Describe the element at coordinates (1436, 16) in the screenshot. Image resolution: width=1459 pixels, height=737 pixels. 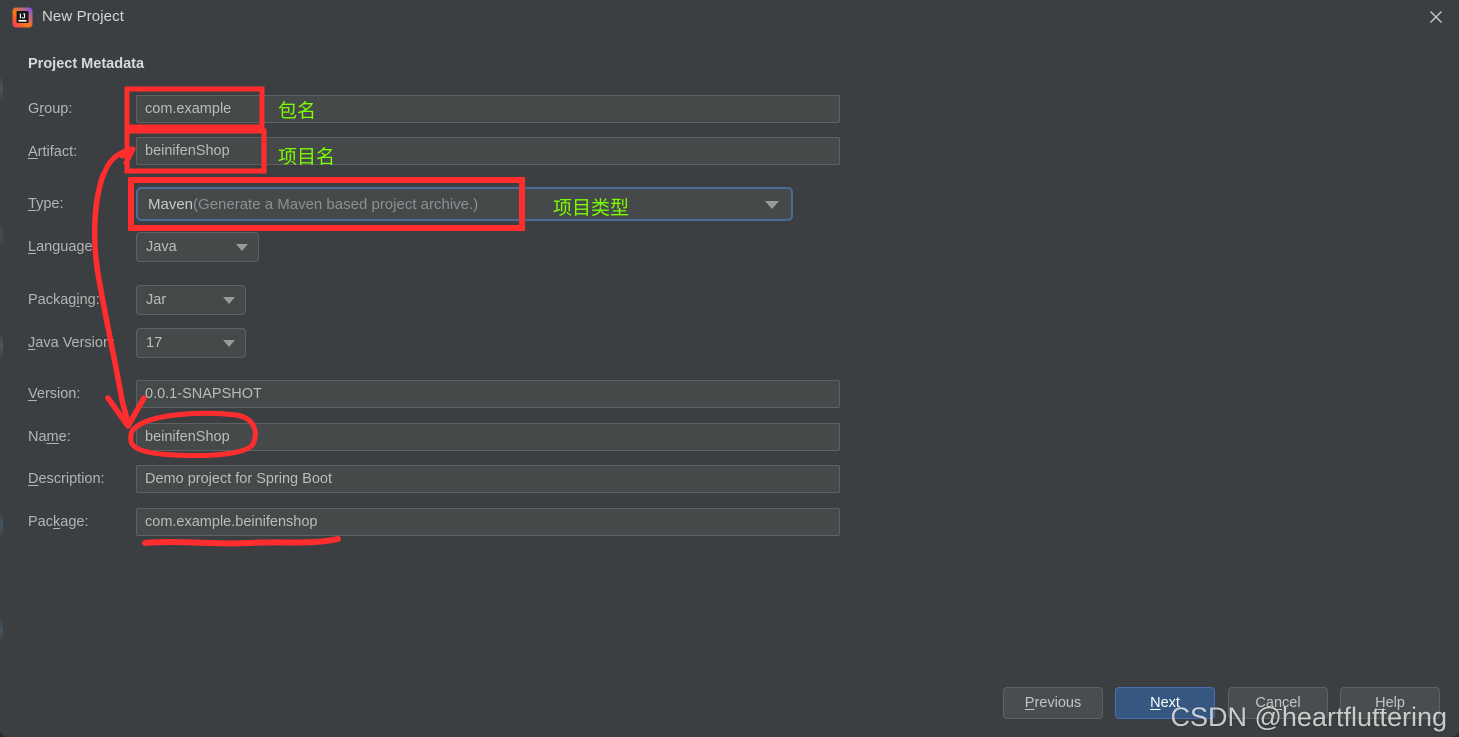
I see `close-icon` at that location.